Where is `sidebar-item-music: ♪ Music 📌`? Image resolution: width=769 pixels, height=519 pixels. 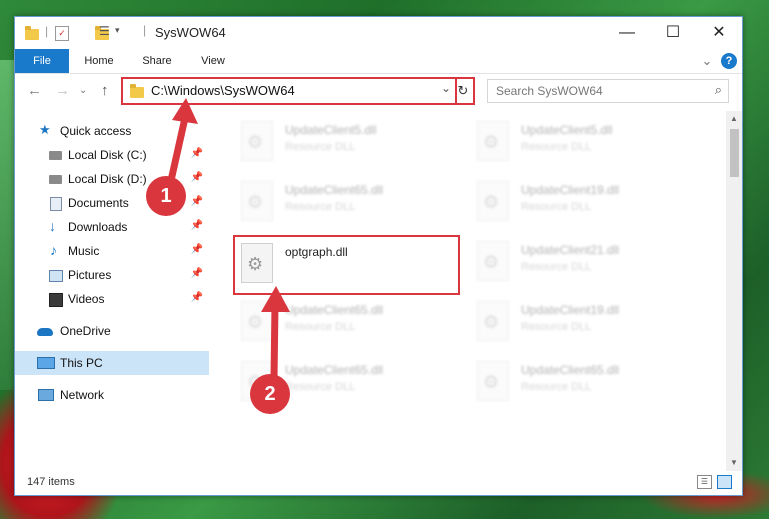
sidebar-item-music: ♪ Music 📌 is located at coordinates (112, 251).